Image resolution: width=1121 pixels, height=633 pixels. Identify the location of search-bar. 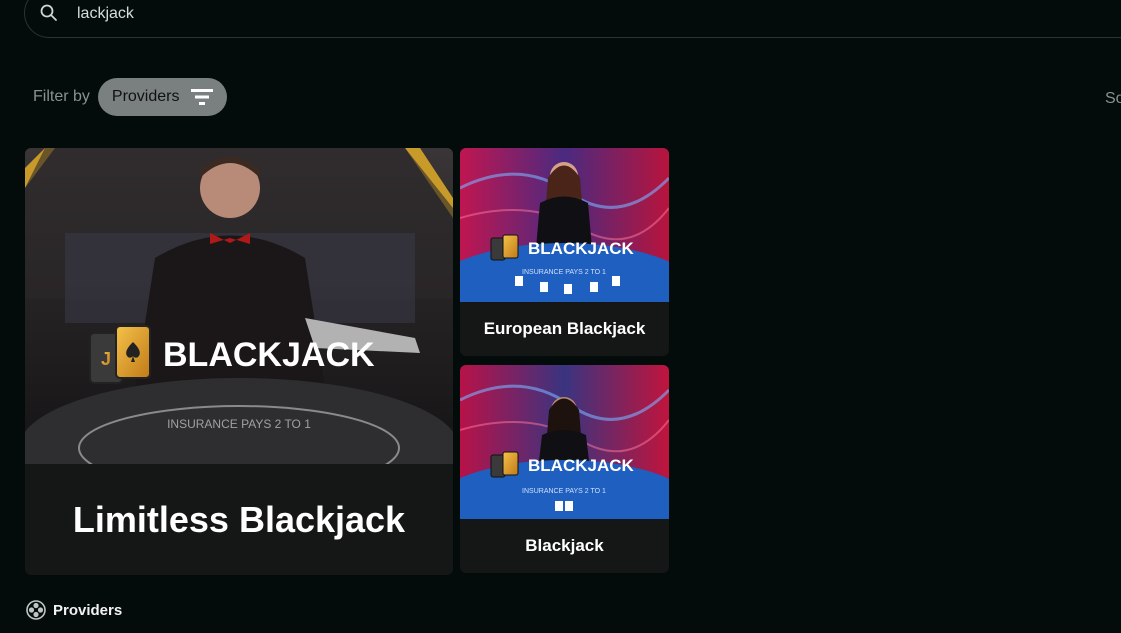
(572, 19).